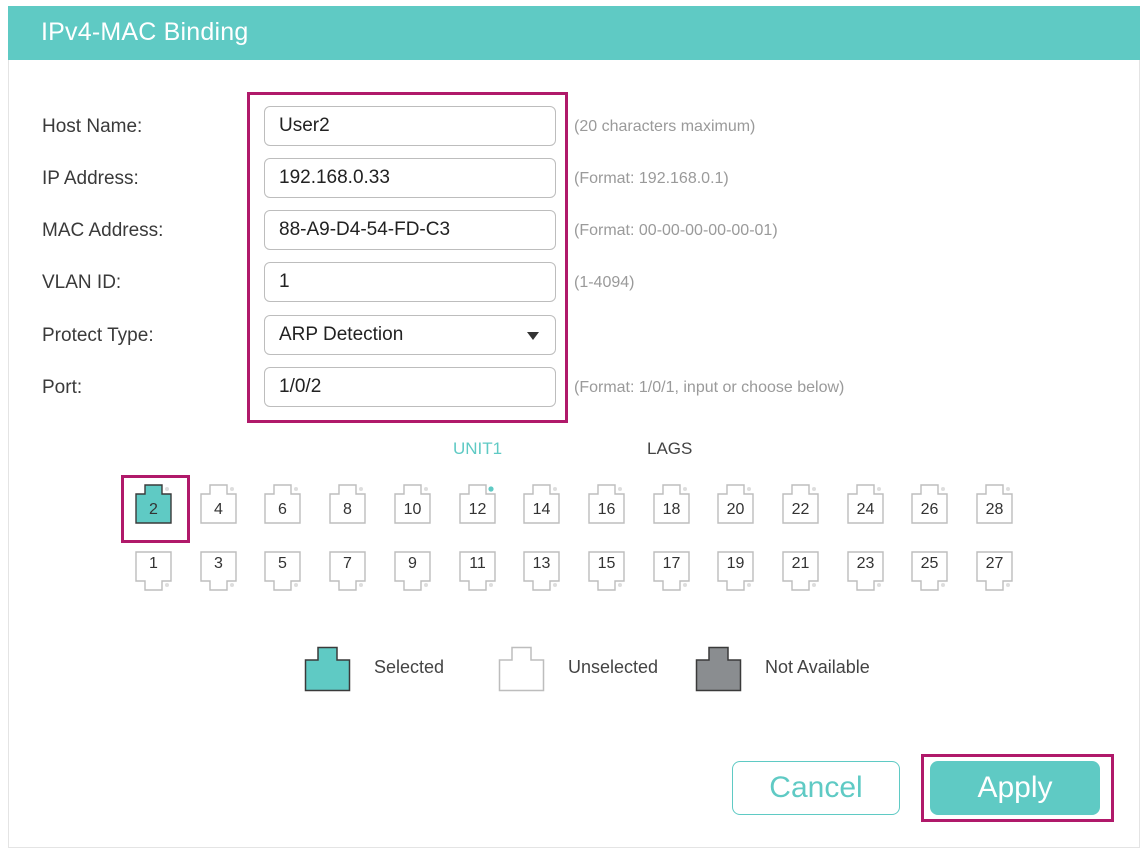  I want to click on port-21: 21, so click(800, 571).